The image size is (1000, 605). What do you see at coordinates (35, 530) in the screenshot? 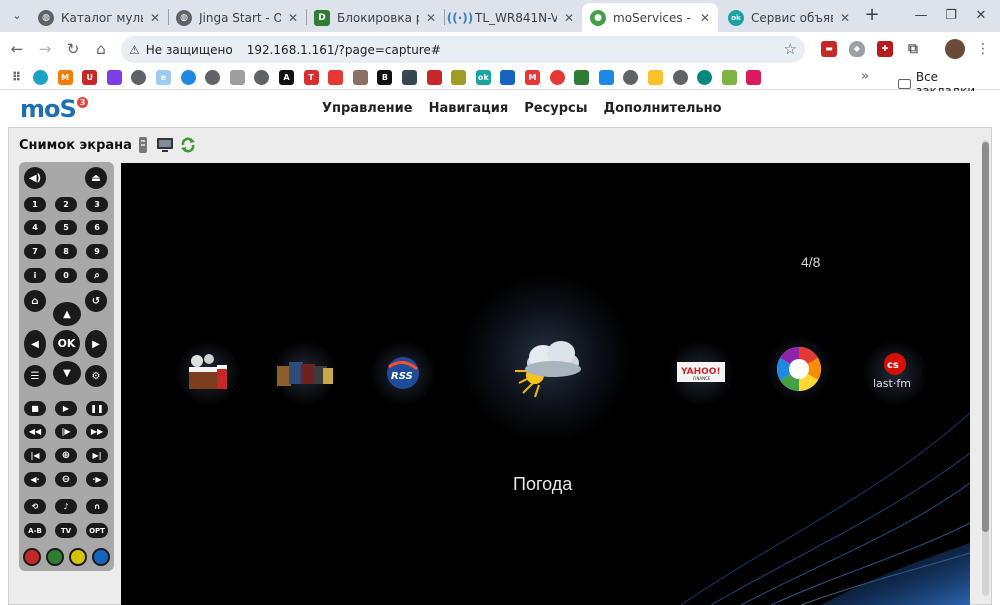
I see `ab-button: A-B` at bounding box center [35, 530].